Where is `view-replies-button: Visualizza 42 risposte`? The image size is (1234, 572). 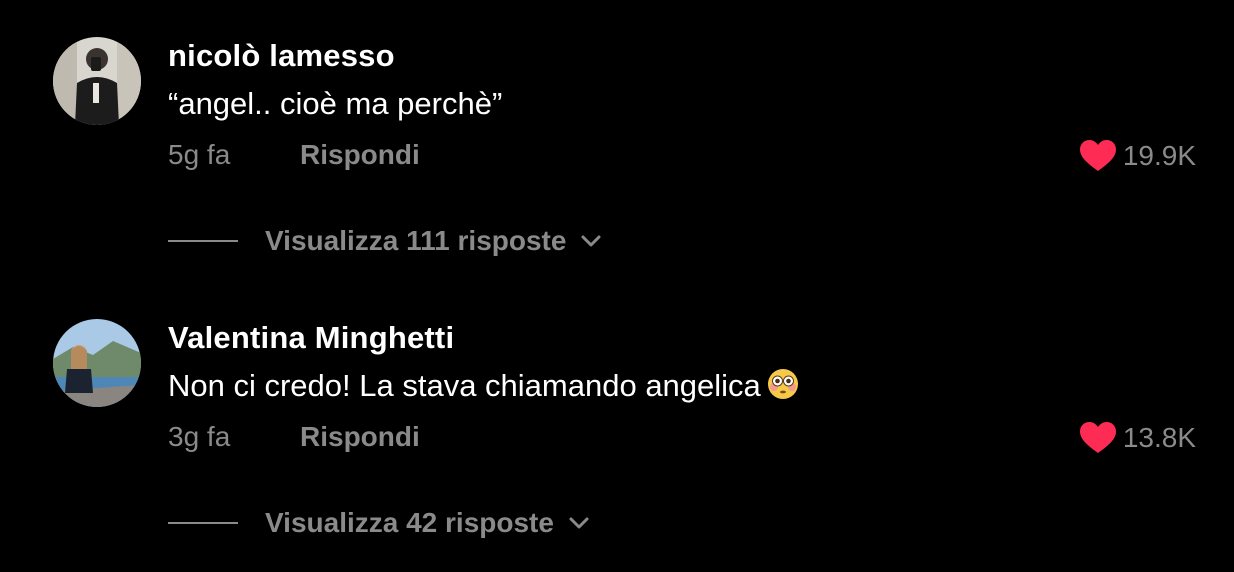
view-replies-button: Visualizza 42 risposte is located at coordinates (379, 523).